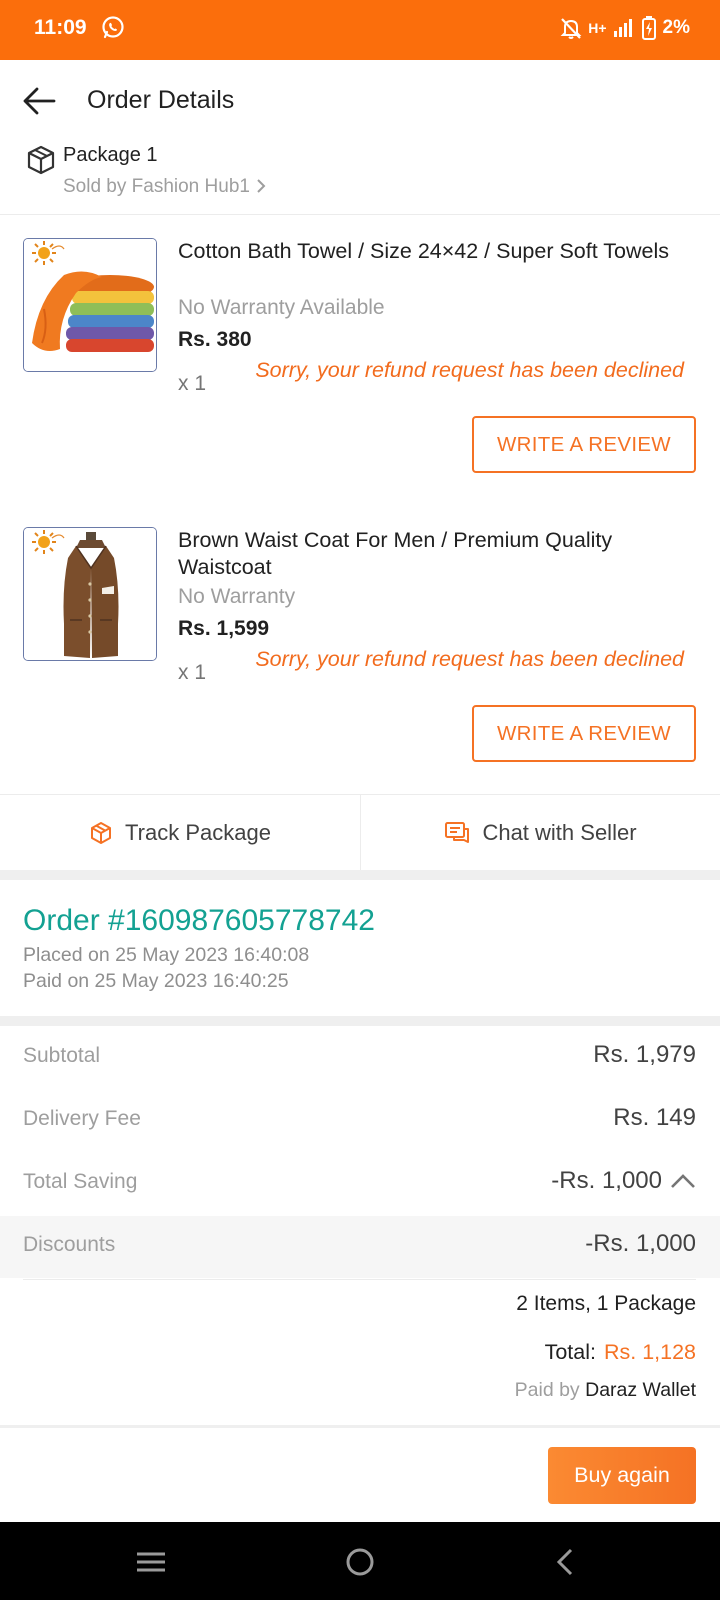  Describe the element at coordinates (156, 981) in the screenshot. I see `order-paid-date: Paid on 25 May 2023 16:40:25` at that location.